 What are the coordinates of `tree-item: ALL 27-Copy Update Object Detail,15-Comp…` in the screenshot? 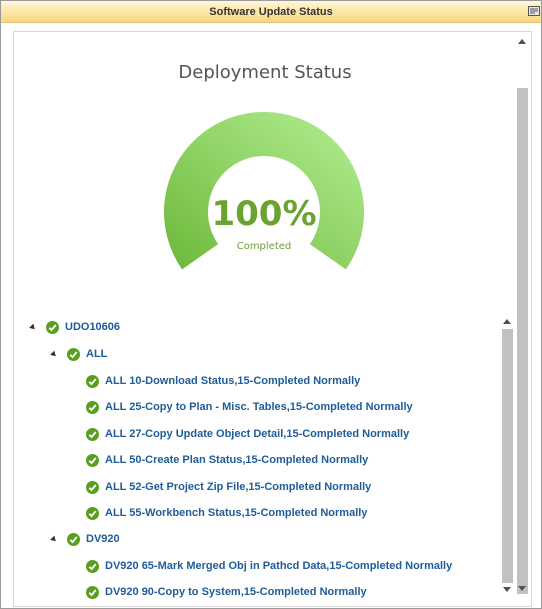 It's located at (247, 434).